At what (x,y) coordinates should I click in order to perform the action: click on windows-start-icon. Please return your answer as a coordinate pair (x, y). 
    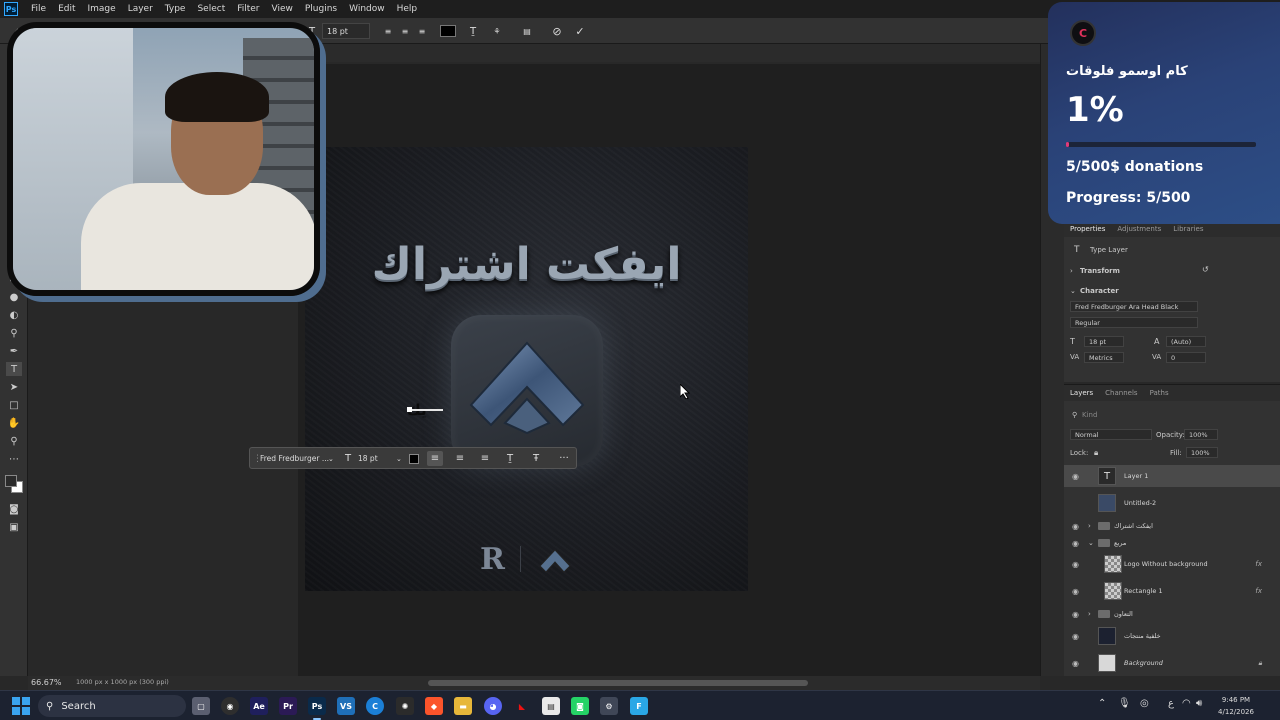
    Looking at the image, I should click on (21, 706).